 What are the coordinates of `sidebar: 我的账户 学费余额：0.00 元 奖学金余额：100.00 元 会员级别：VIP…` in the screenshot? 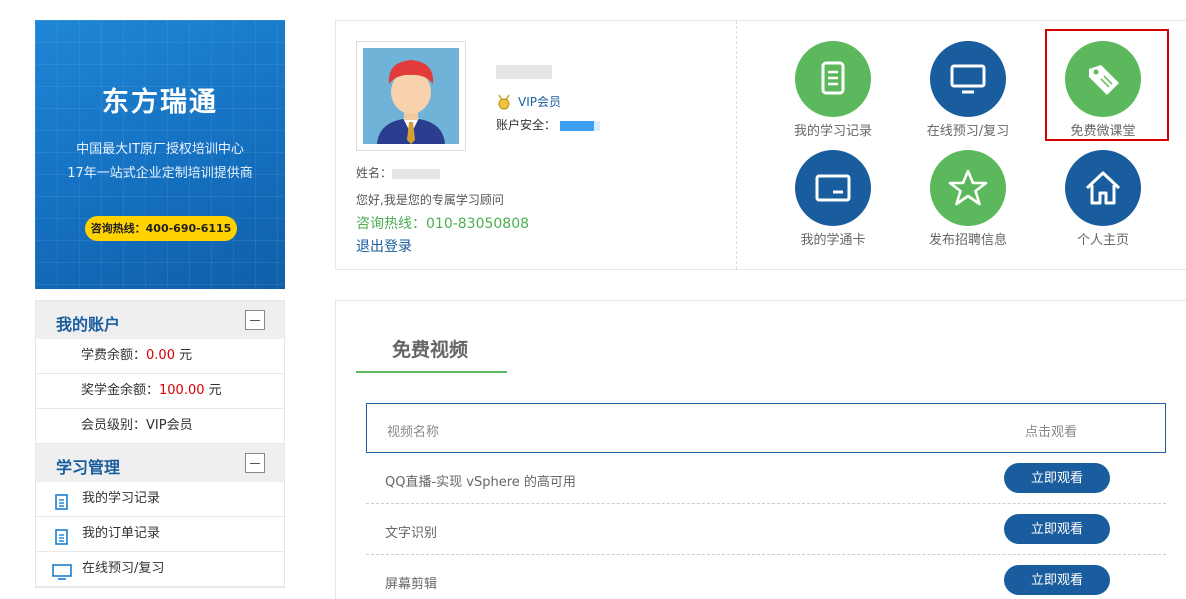 It's located at (160, 444).